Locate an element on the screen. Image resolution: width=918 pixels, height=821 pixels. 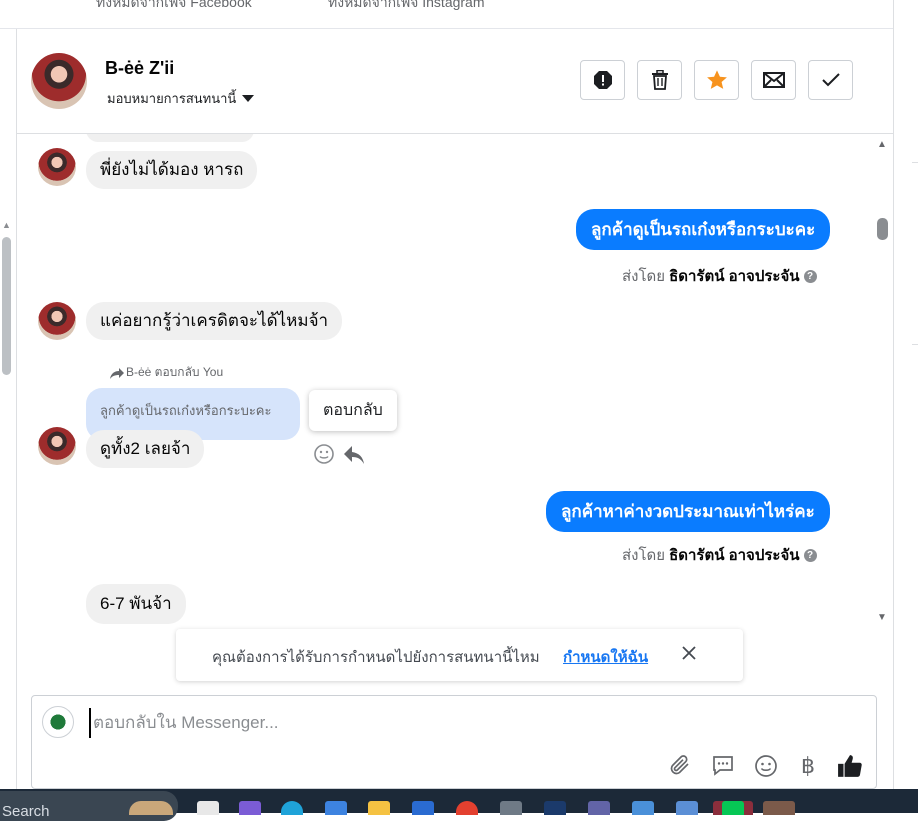
delete-button is located at coordinates (659, 80).